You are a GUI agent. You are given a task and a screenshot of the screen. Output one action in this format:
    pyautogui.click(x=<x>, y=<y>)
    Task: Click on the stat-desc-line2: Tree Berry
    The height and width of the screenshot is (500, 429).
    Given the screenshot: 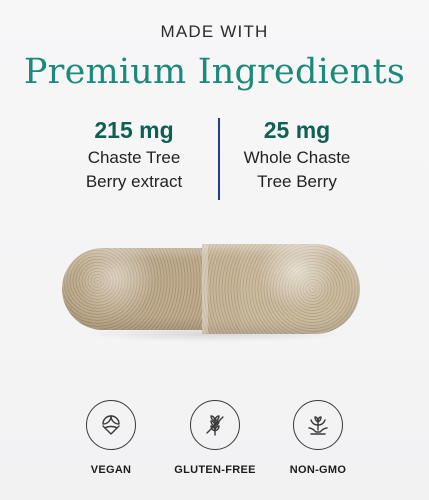 What is the action you would take?
    pyautogui.click(x=297, y=181)
    